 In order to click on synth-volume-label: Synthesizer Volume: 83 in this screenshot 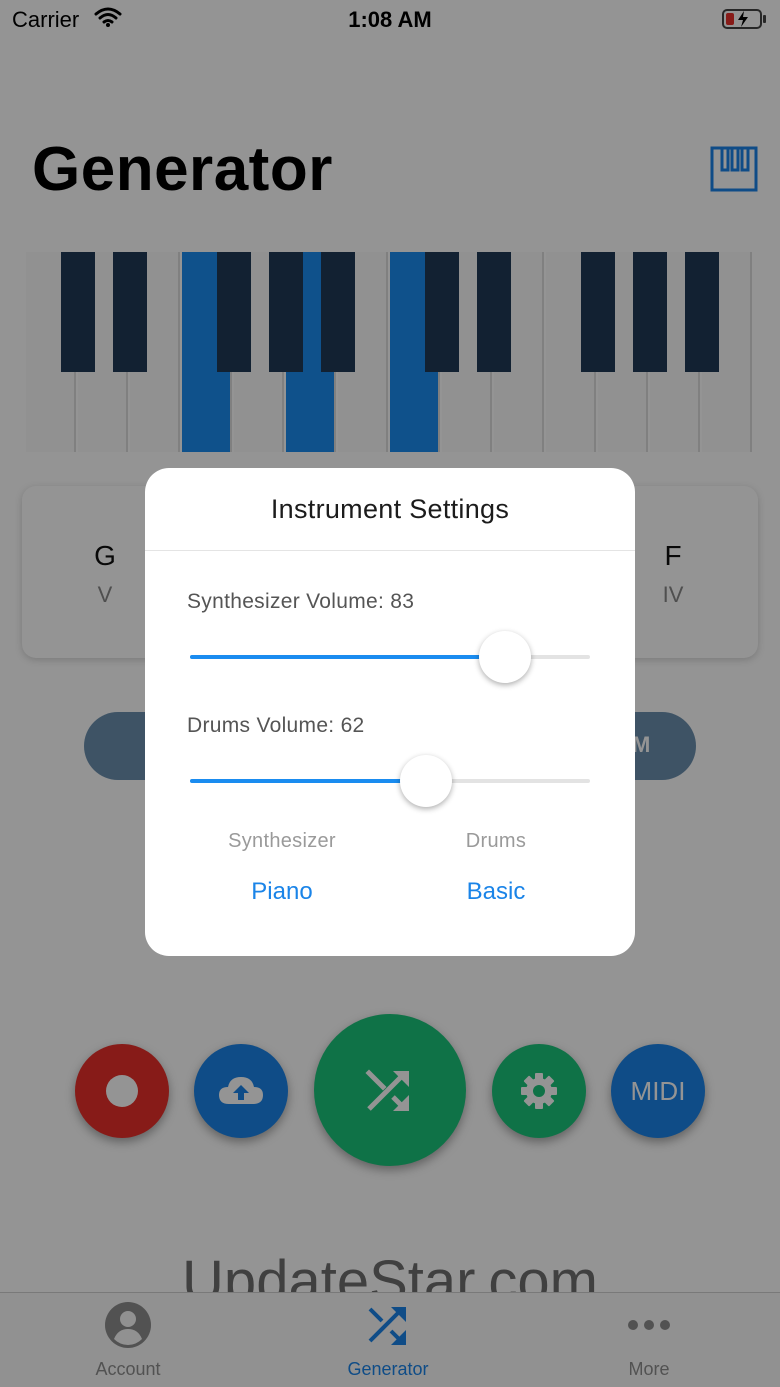, I will do `click(301, 601)`.